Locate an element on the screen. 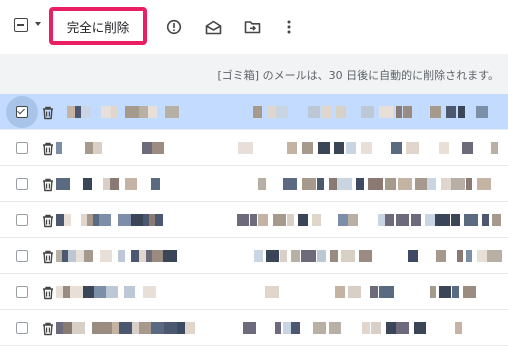  select-menu-caret-icon is located at coordinates (38, 24).